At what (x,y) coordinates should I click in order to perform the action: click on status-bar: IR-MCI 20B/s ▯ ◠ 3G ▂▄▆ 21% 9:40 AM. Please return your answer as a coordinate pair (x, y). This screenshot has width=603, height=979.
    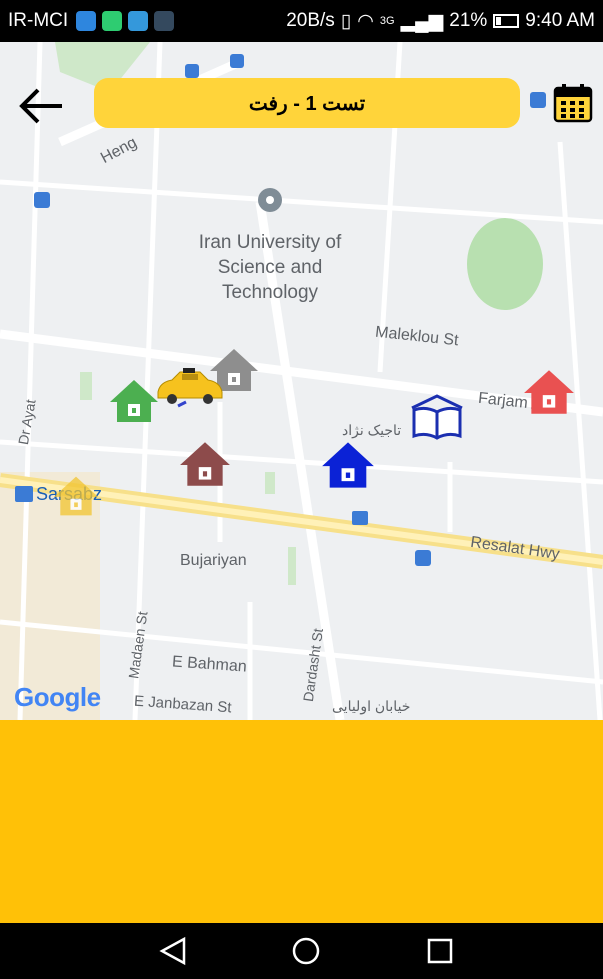
    Looking at the image, I should click on (301, 21).